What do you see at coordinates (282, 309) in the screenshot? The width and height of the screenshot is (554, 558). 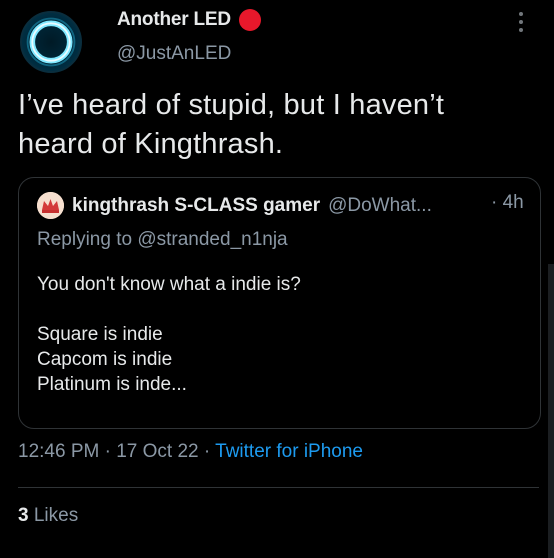 I see `quoted-line` at bounding box center [282, 309].